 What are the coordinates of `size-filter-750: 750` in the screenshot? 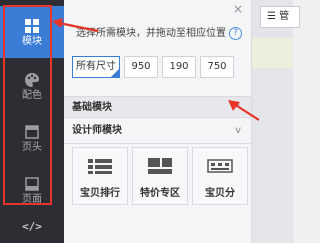 It's located at (217, 67).